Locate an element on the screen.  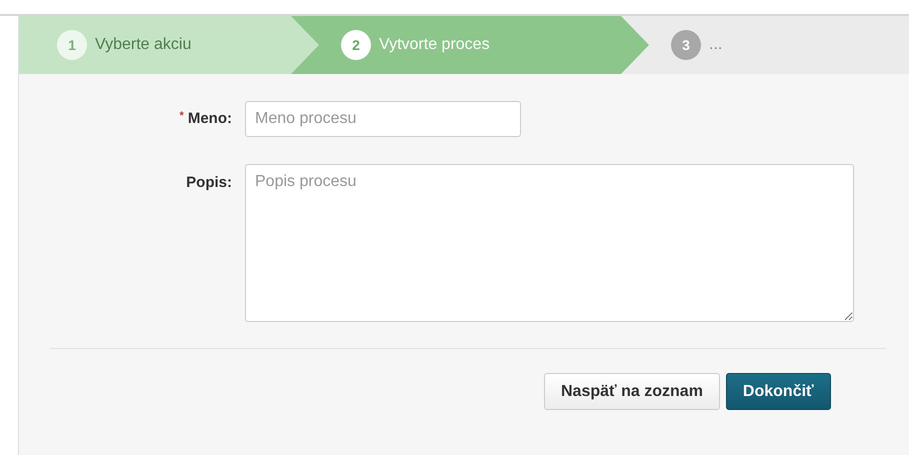
field-label: * Meno: is located at coordinates (205, 118).